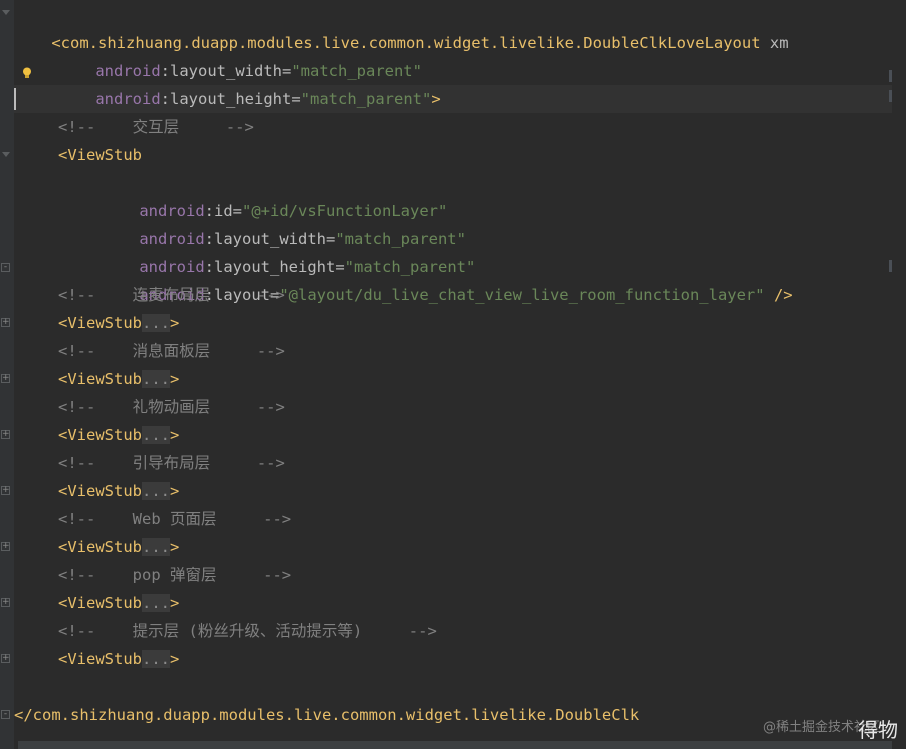  What do you see at coordinates (293, 211) in the screenshot?
I see `code-line: android:id="@+id/vsFunctionLayer"` at bounding box center [293, 211].